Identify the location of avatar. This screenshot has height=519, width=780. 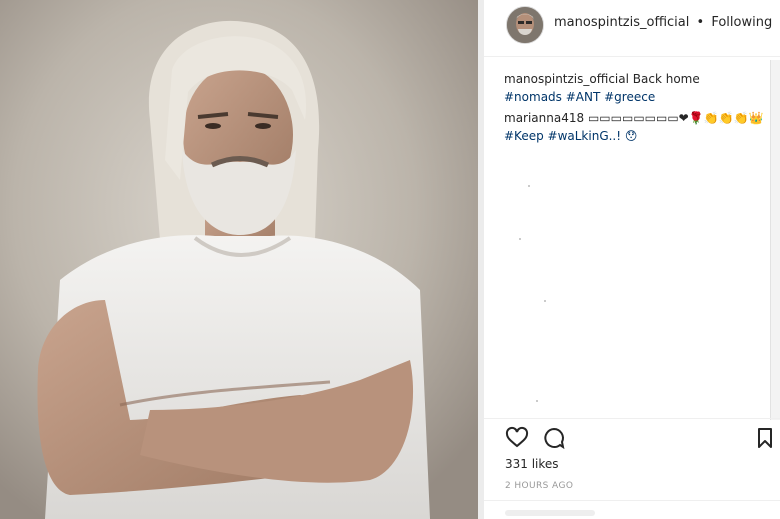
(525, 25).